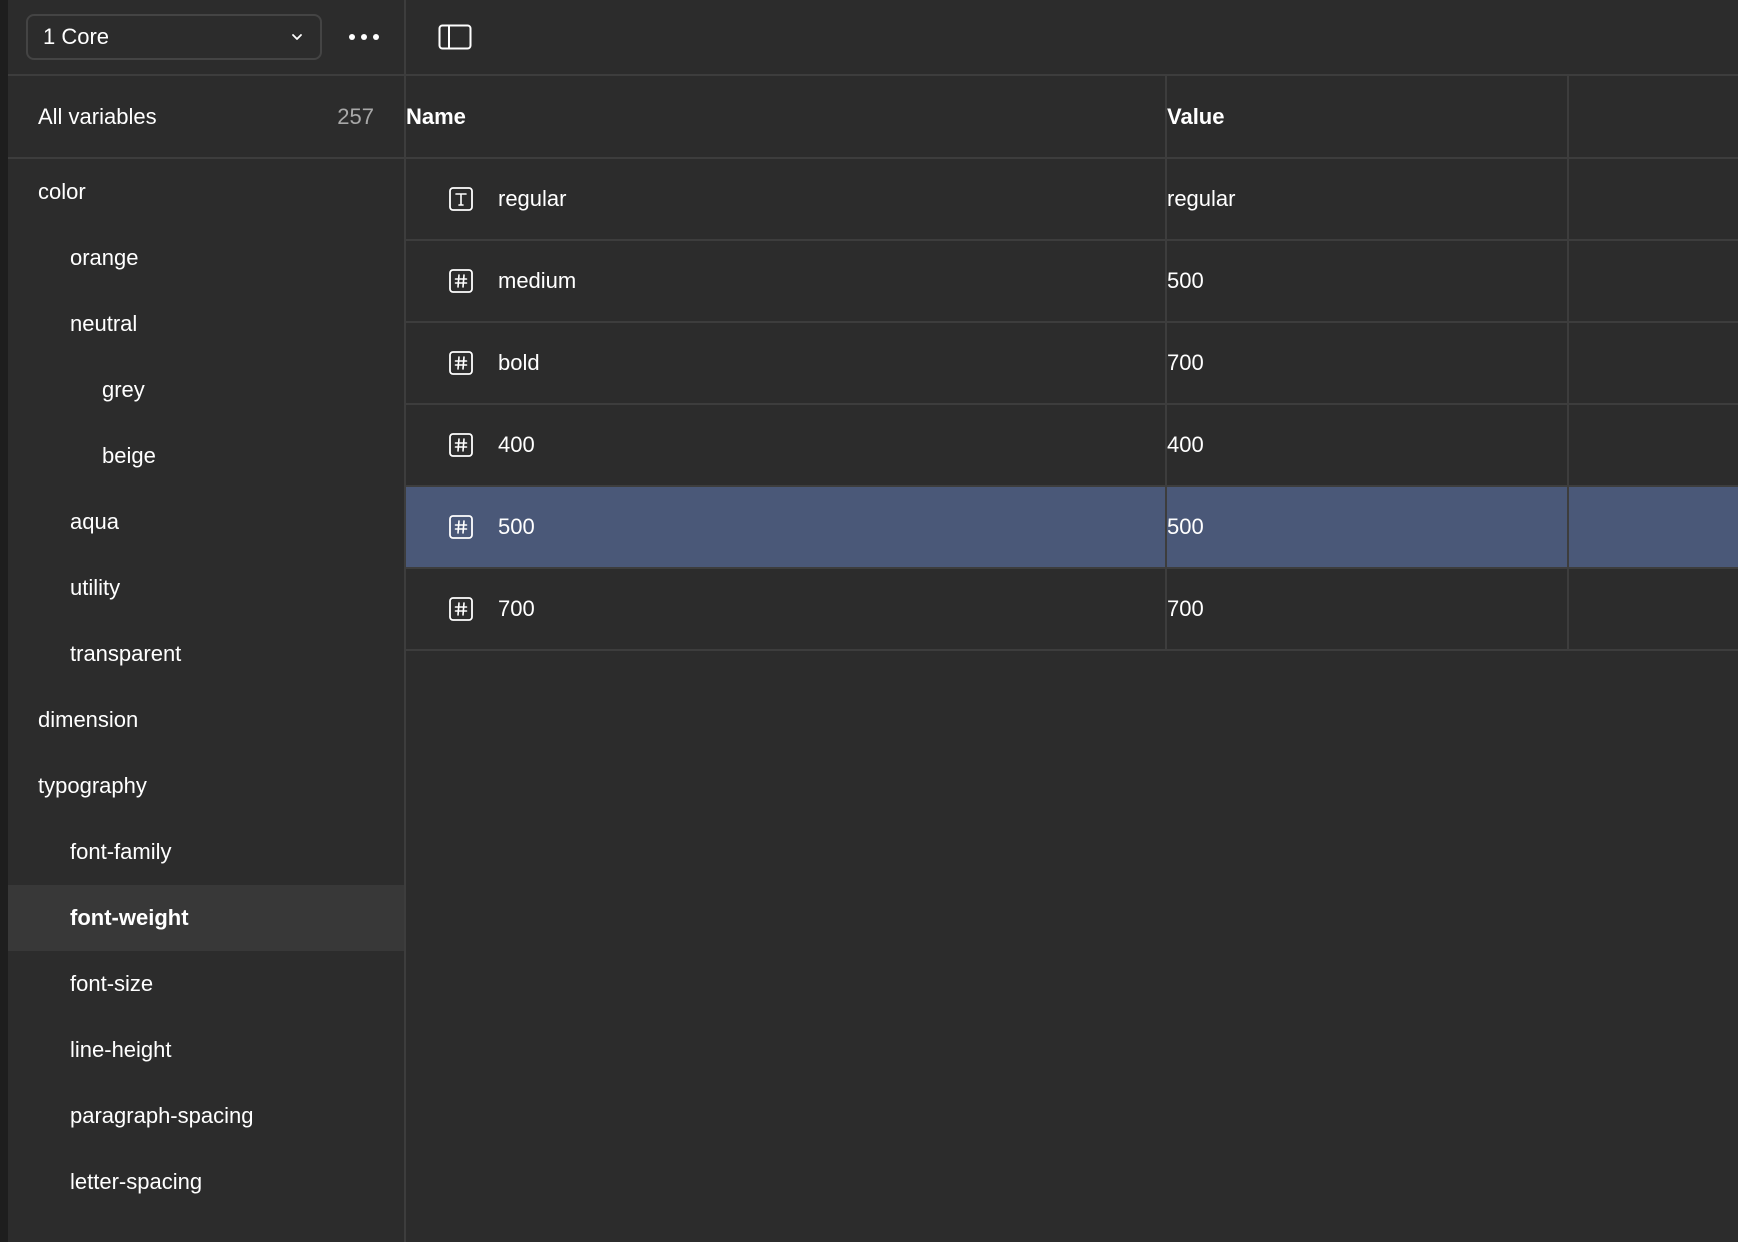 The width and height of the screenshot is (1738, 1242). What do you see at coordinates (516, 444) in the screenshot?
I see `variable-name: 400` at bounding box center [516, 444].